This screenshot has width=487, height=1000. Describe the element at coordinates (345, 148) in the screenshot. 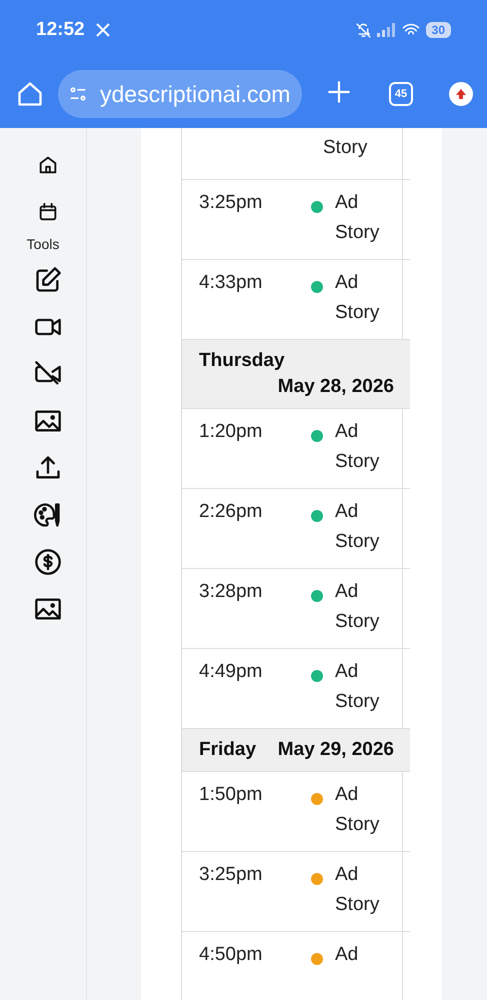

I see `event-title: Story` at that location.